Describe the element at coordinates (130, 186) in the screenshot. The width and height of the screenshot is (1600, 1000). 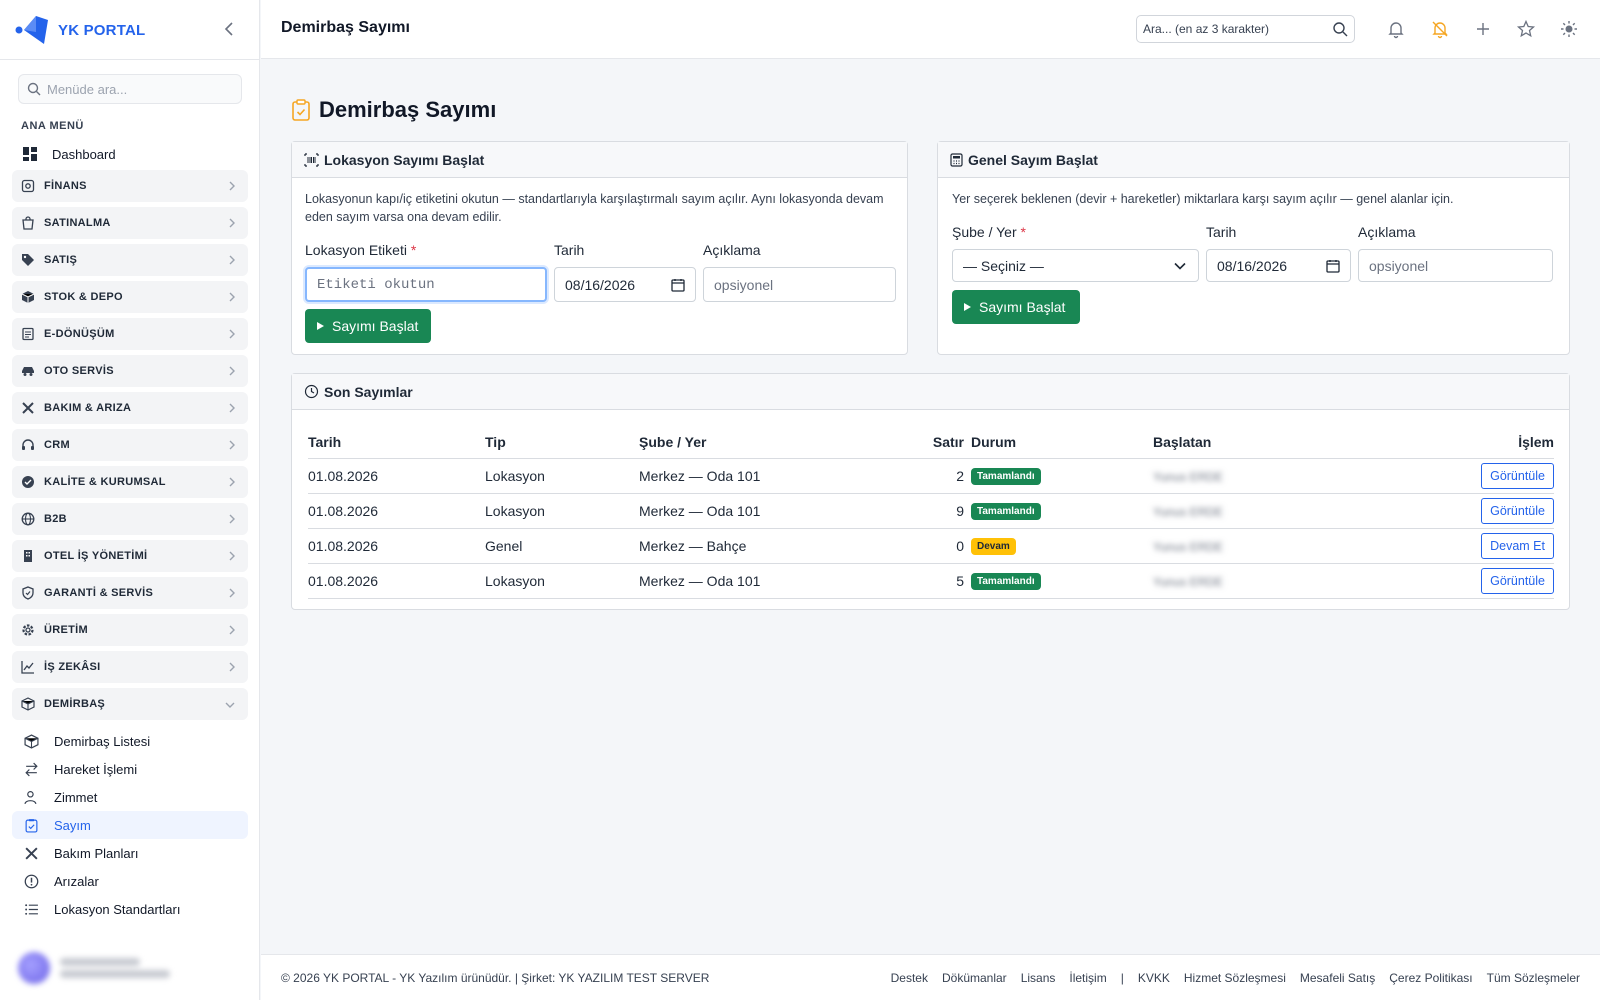
I see `sidebar-group-finans: FİNANS` at that location.